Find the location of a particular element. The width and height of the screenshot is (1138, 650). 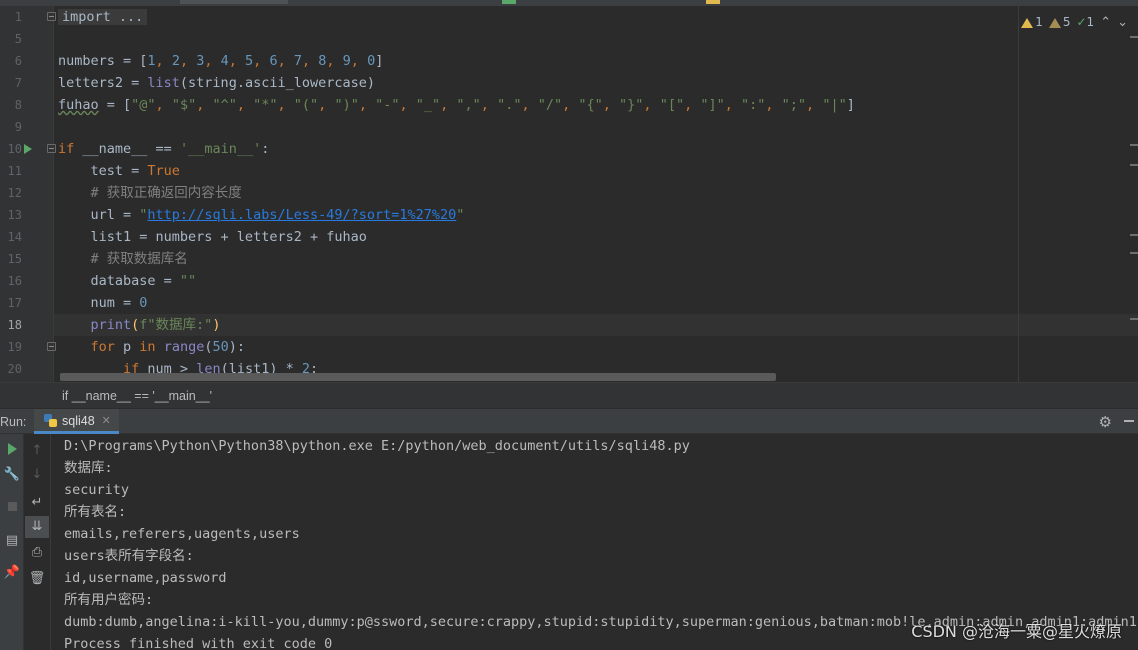

console-line: 所有用户密码: is located at coordinates (109, 600).